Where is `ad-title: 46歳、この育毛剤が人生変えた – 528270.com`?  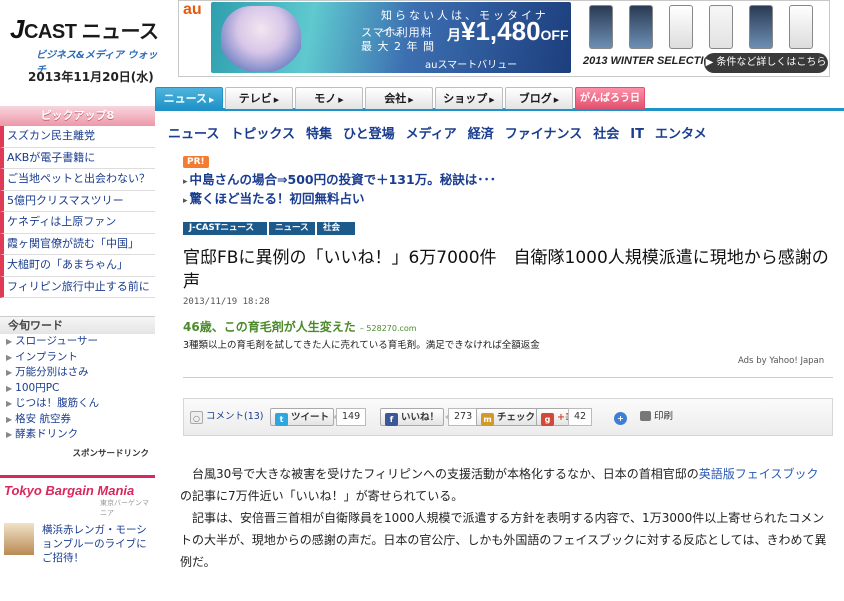
ad-title: 46歳、この育毛剤が人生変えた – 528270.com is located at coordinates (508, 326).